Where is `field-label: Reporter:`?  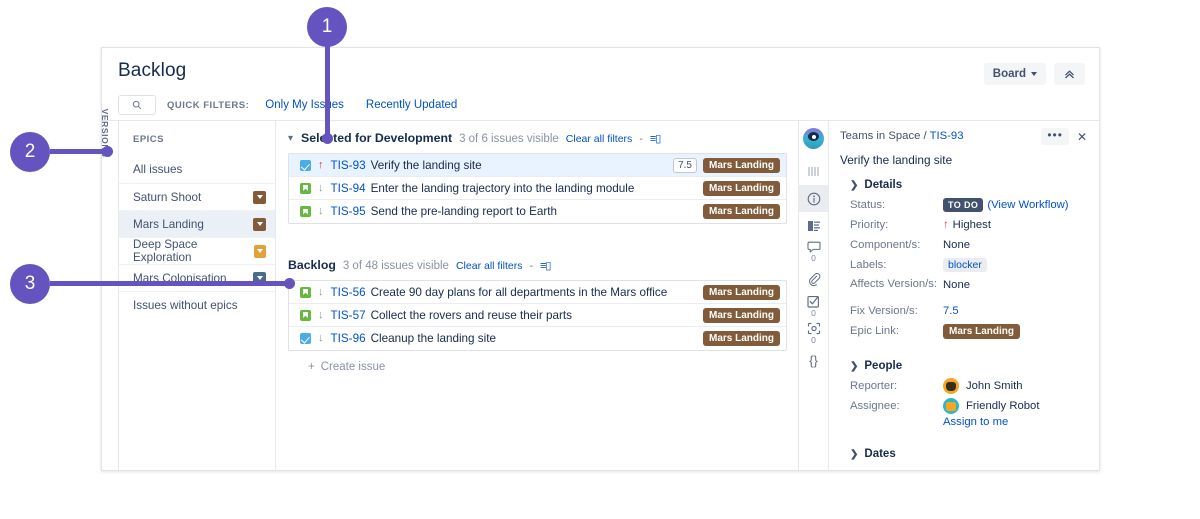
field-label: Reporter: is located at coordinates (874, 386).